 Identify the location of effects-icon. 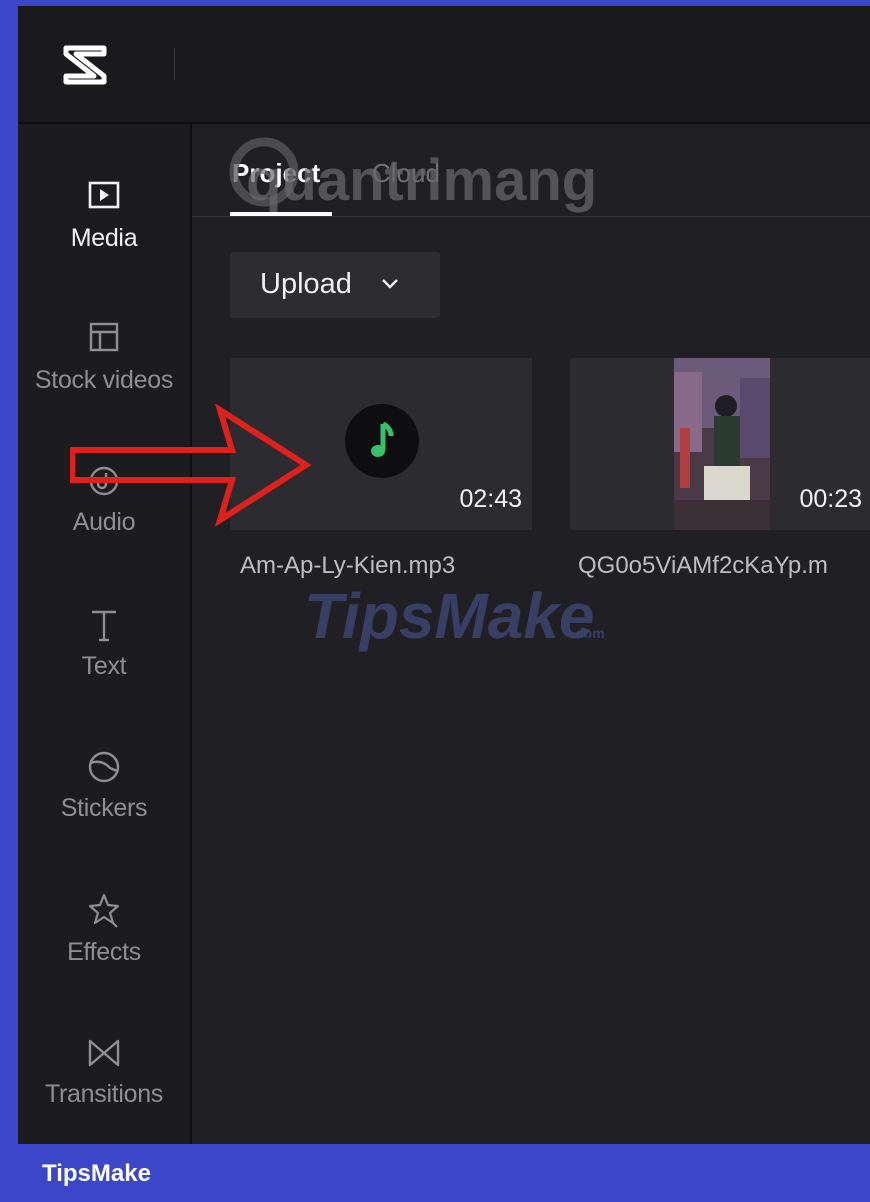
(104, 910).